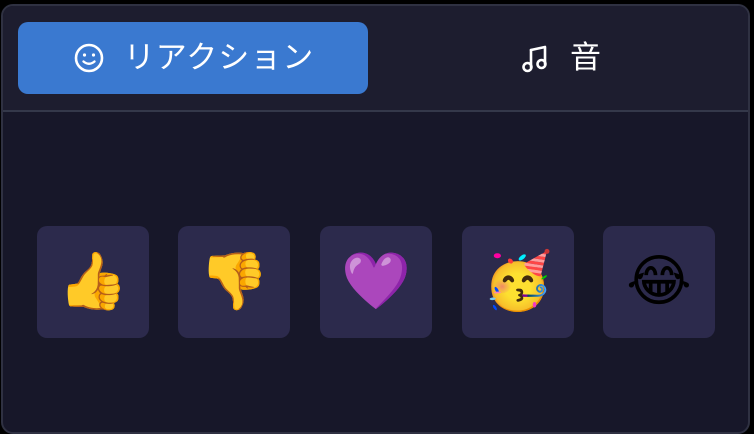 Image resolution: width=754 pixels, height=434 pixels. I want to click on tears-of-joy-icon: 😂, so click(659, 281).